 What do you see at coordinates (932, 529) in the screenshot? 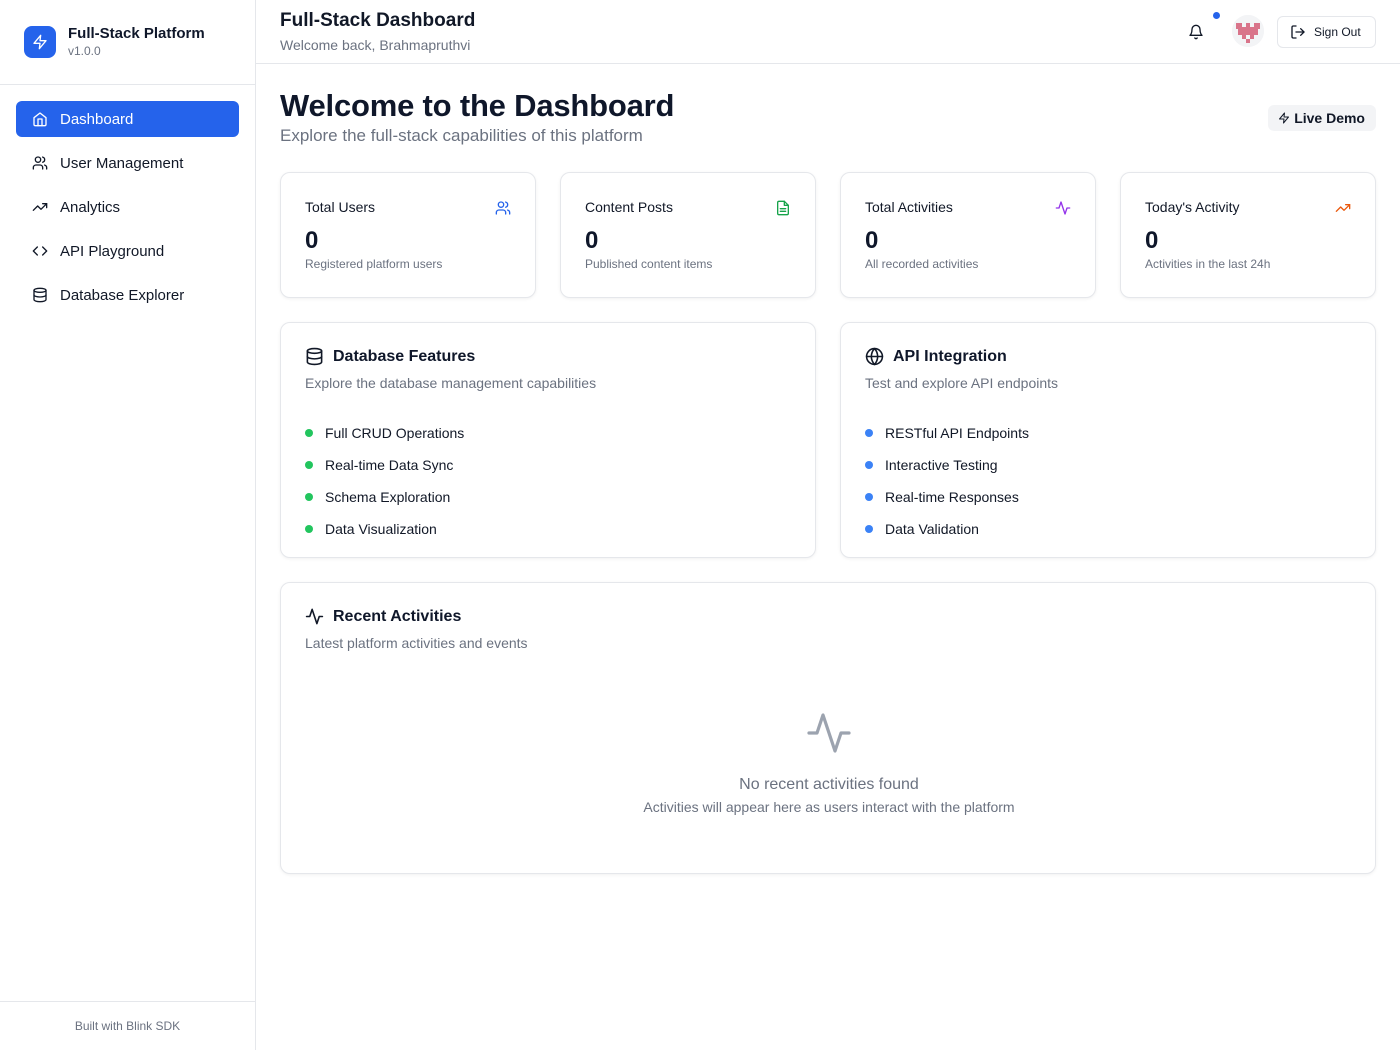
I see `list-item-label: Data Validation` at bounding box center [932, 529].